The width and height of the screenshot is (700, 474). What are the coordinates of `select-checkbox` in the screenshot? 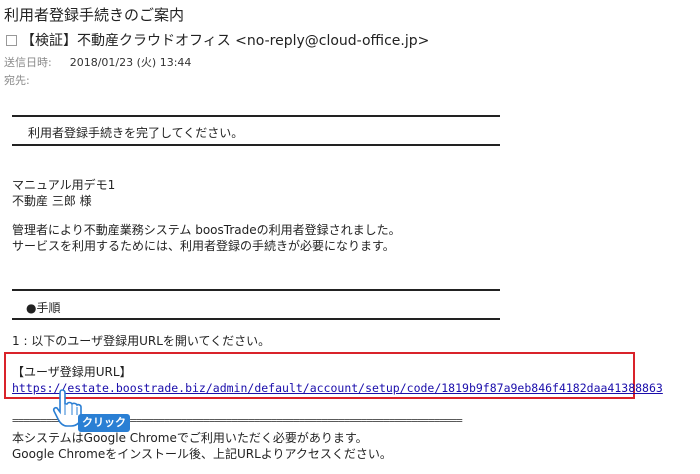 It's located at (11, 40).